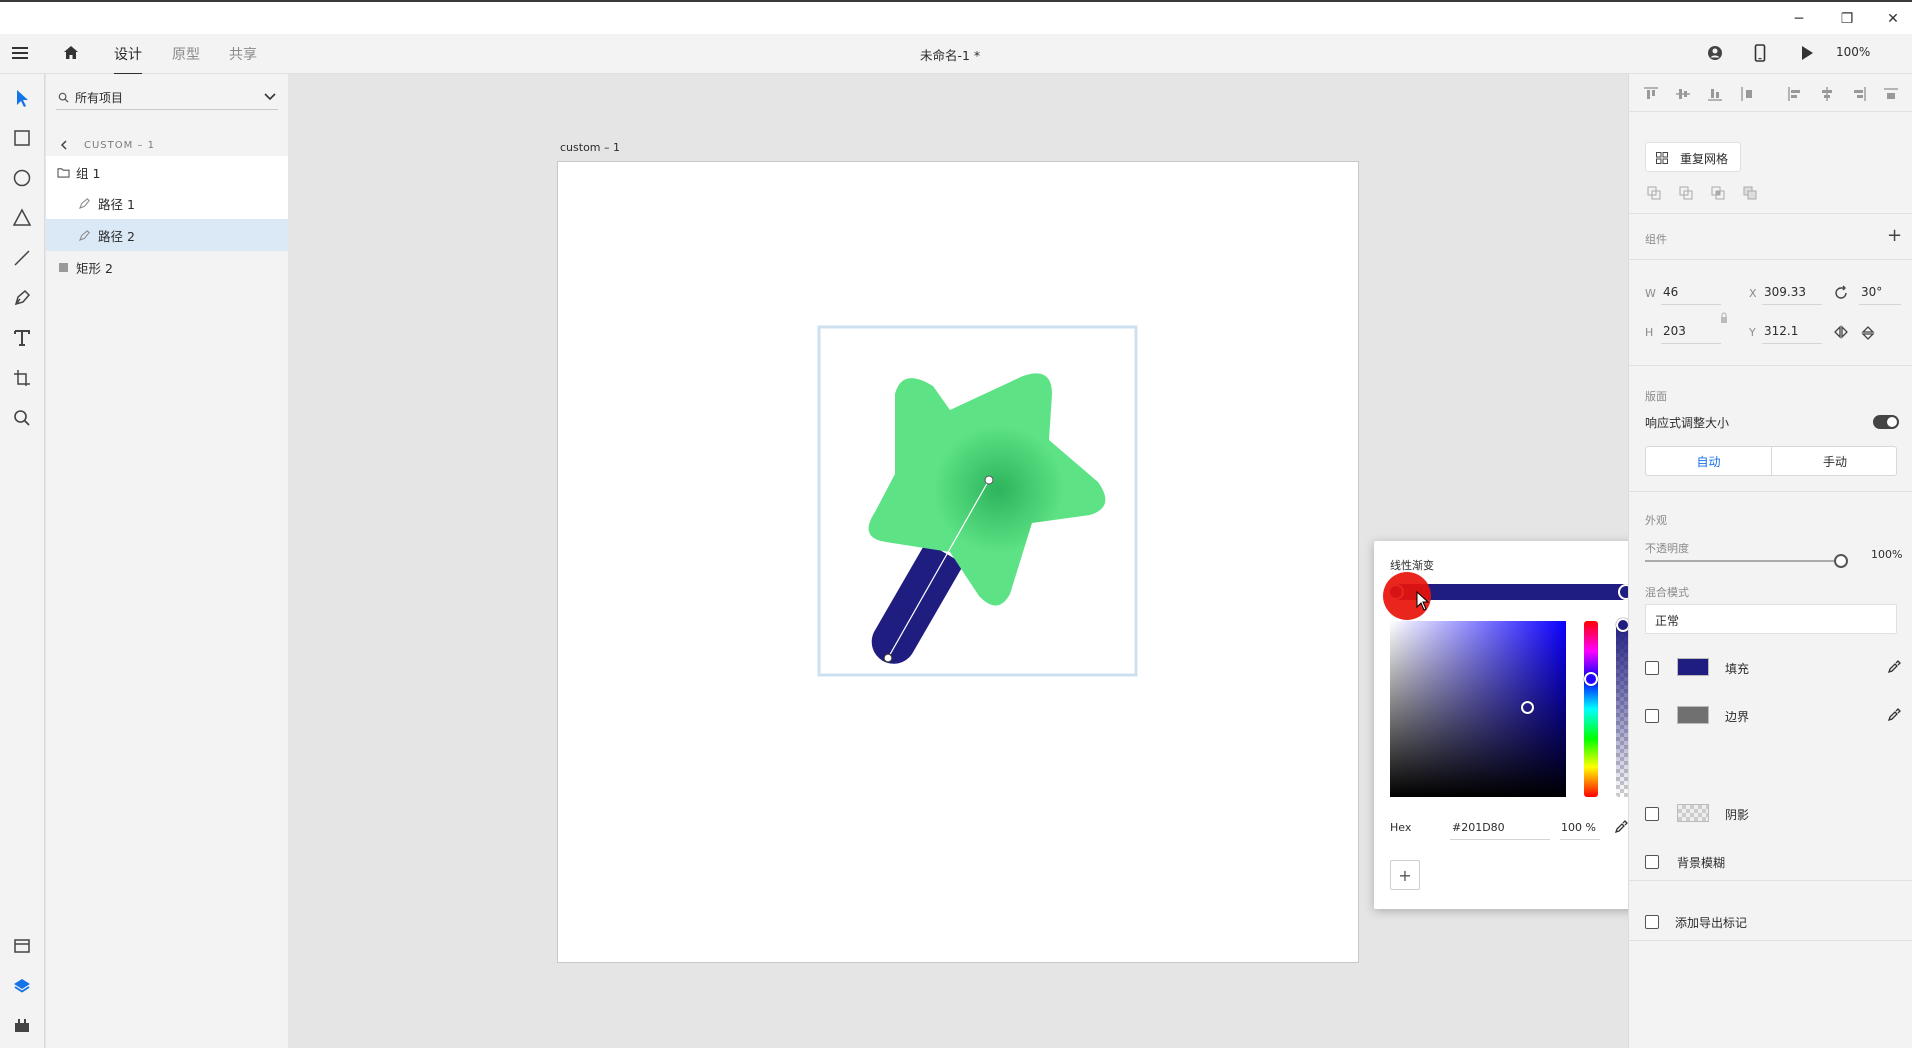 The height and width of the screenshot is (1048, 1912). I want to click on width-input: 46, so click(1670, 292).